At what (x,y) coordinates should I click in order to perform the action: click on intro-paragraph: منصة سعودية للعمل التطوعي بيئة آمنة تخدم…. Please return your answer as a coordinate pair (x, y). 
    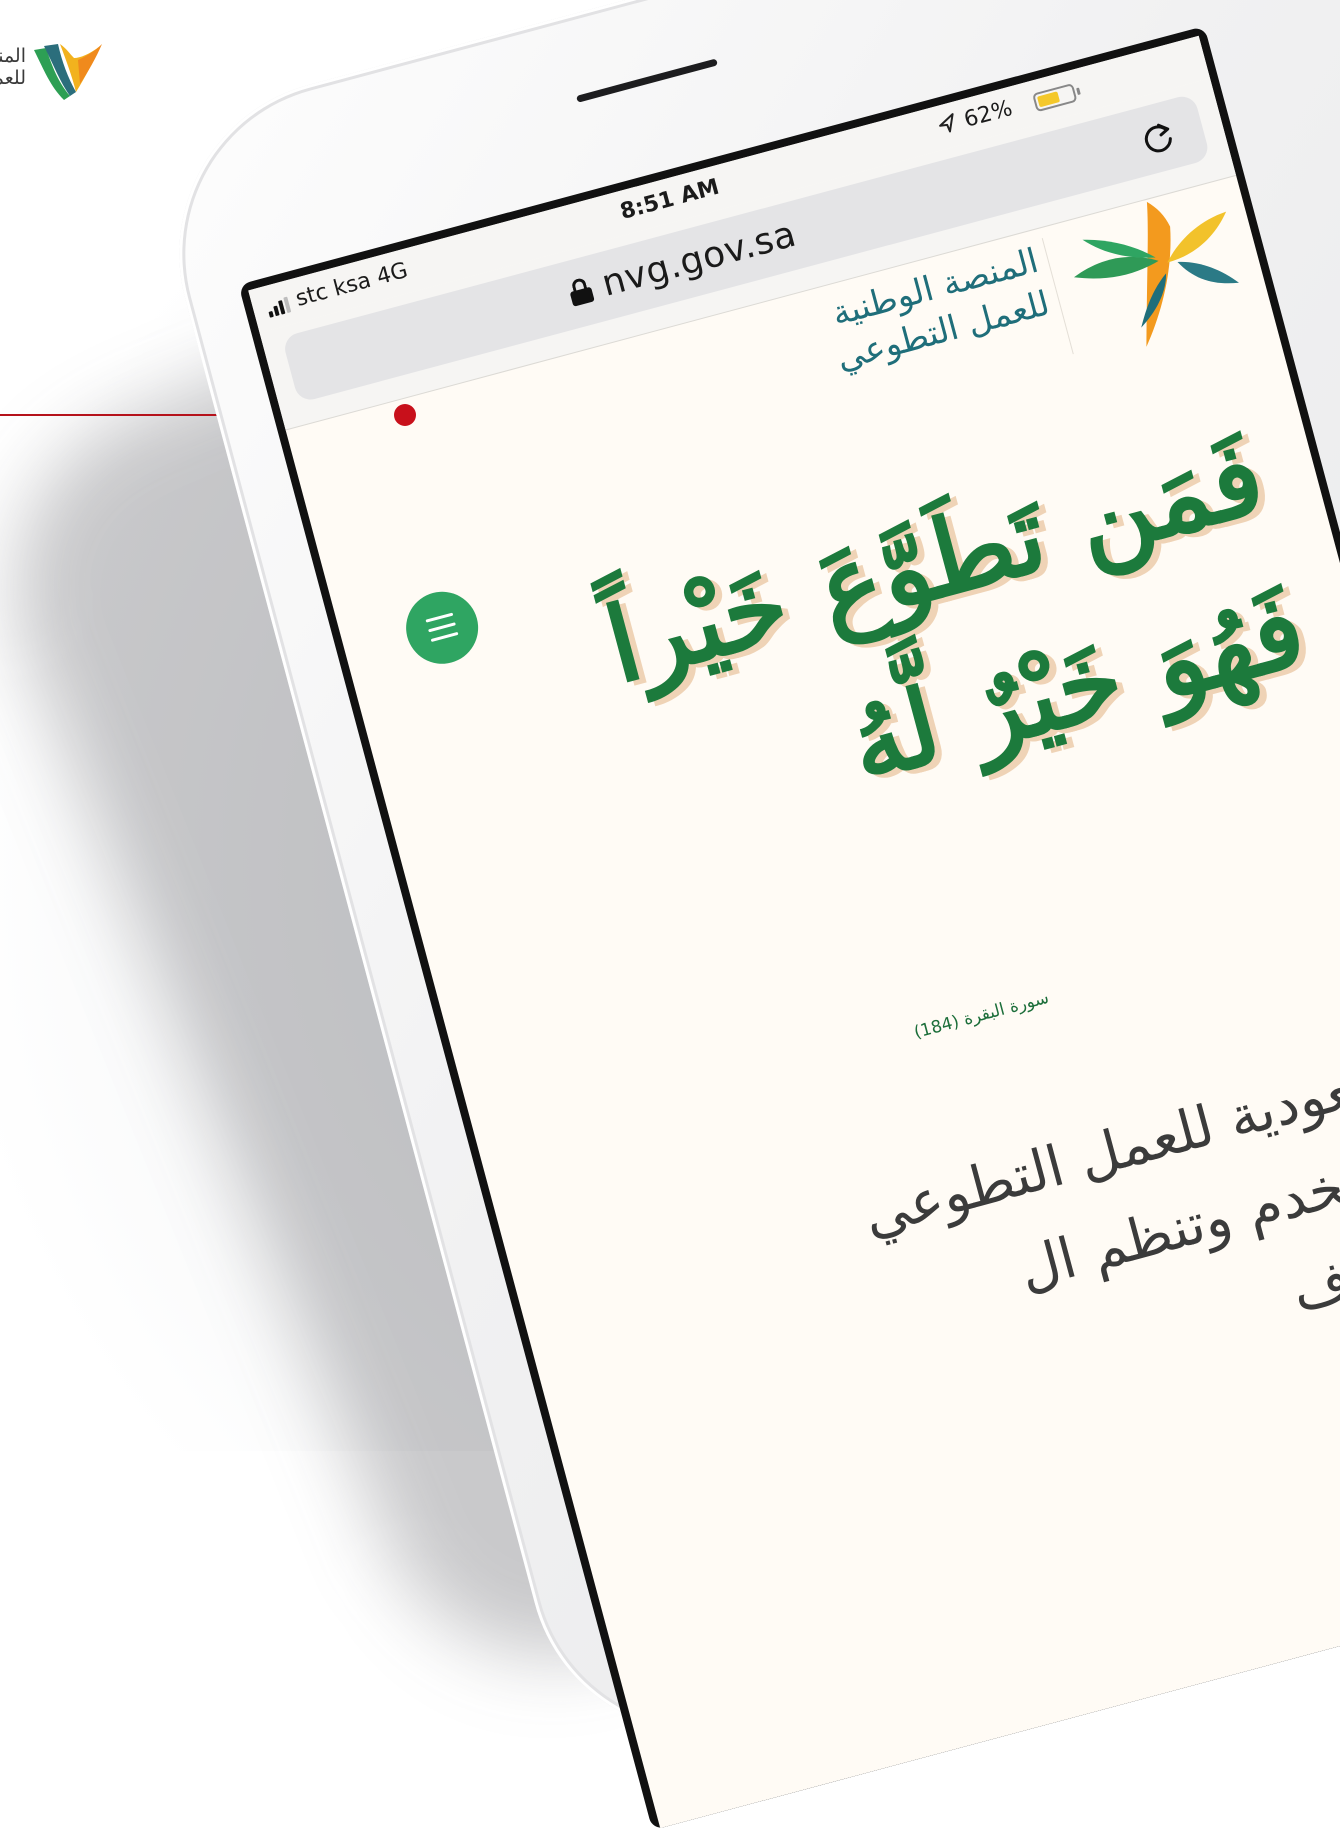
    Looking at the image, I should click on (997, 1244).